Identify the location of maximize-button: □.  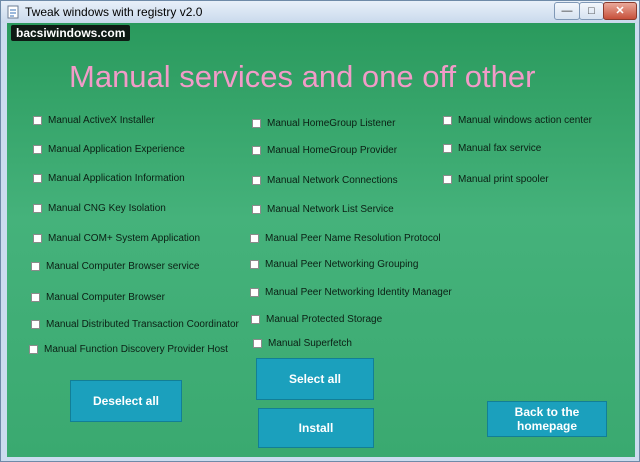
(591, 11).